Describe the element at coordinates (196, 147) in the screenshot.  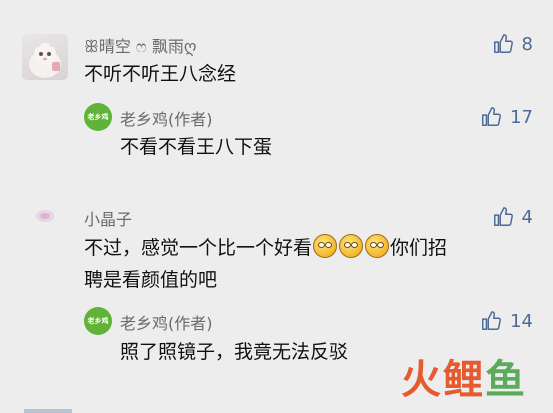
I see `reply-text: 不看不看王八下蛋` at that location.